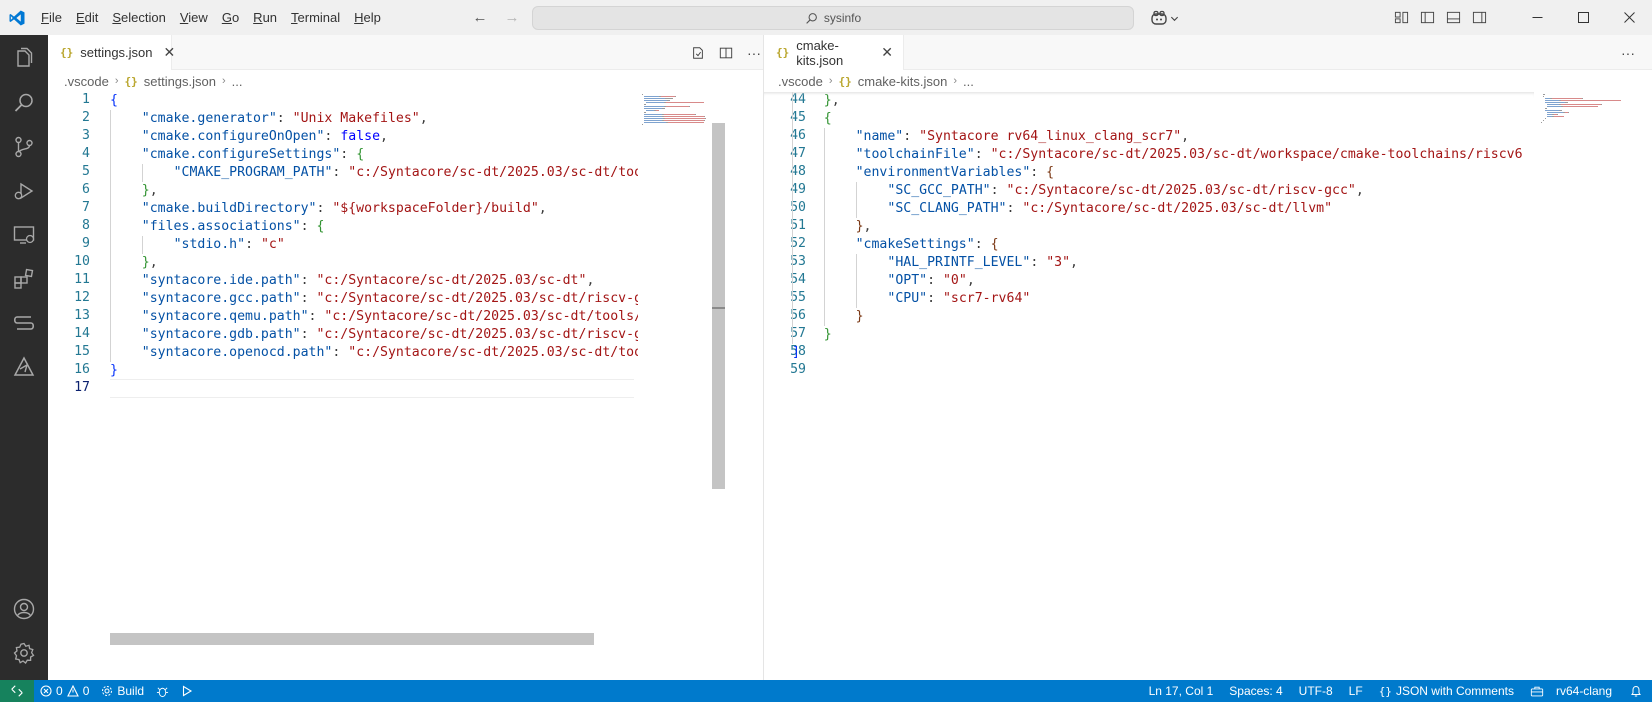 The height and width of the screenshot is (702, 1652). I want to click on copilot-menu, so click(1164, 18).